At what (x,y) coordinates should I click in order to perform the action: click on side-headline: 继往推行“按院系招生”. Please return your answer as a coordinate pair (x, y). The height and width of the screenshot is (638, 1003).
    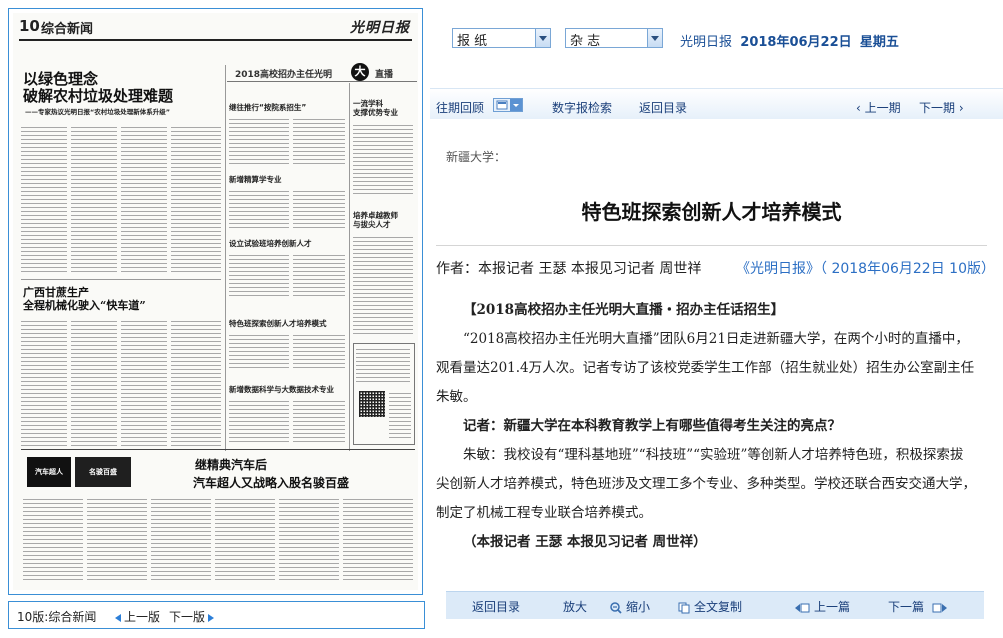
    Looking at the image, I should click on (267, 107).